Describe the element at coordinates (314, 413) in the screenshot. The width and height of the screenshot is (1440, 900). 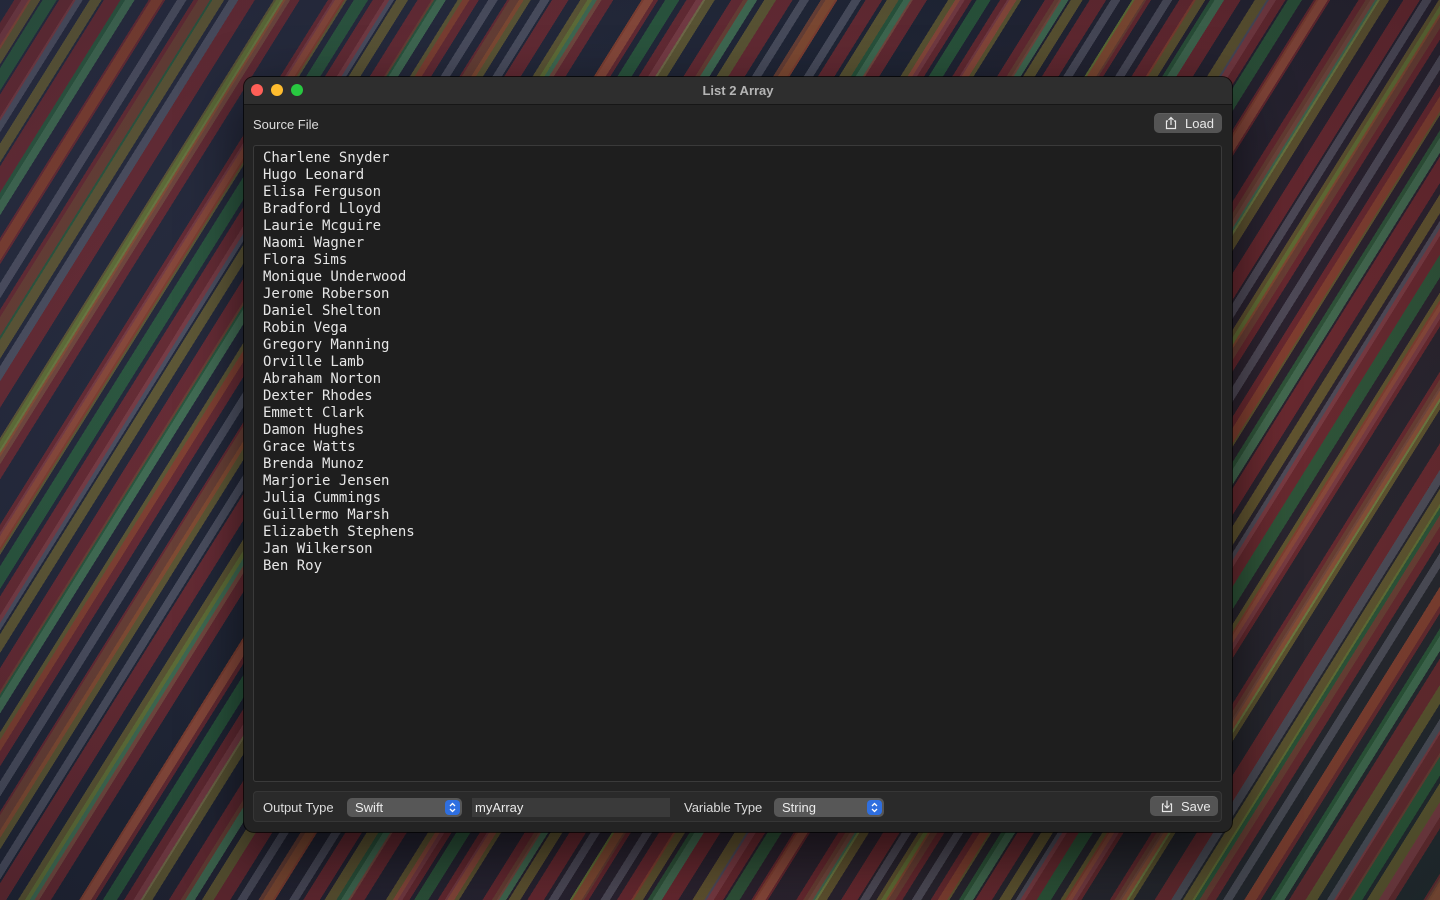
I see `source-line: Emmett Clark` at that location.